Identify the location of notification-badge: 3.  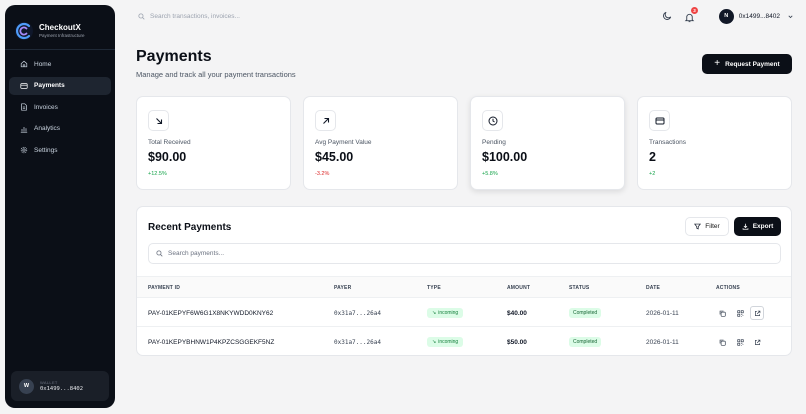
(694, 10).